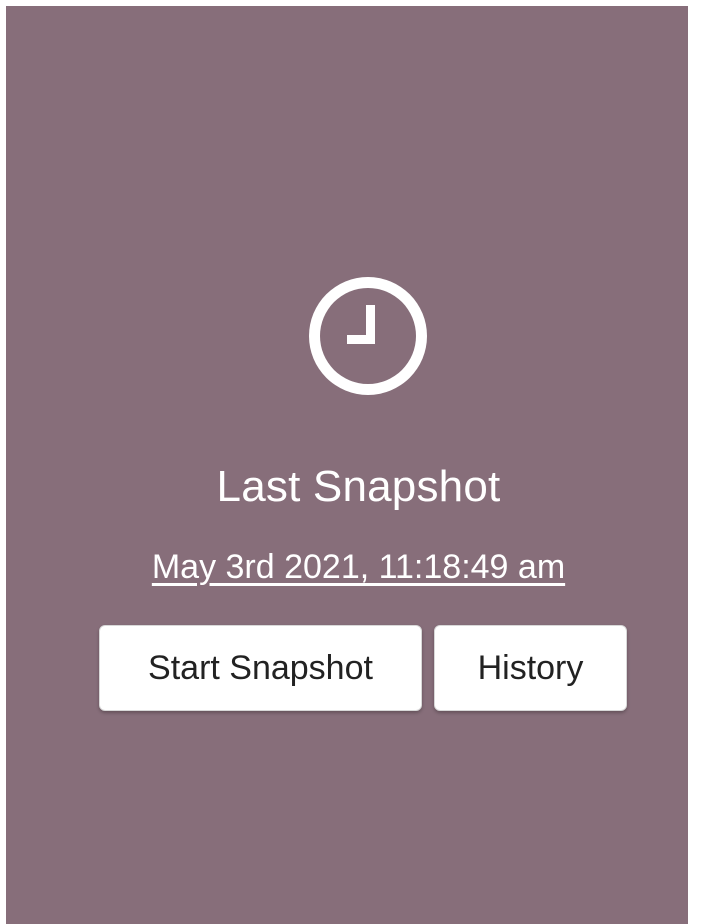 Image resolution: width=717 pixels, height=924 pixels. Describe the element at coordinates (260, 668) in the screenshot. I see `start-snapshot-button: Start Snapshot` at that location.